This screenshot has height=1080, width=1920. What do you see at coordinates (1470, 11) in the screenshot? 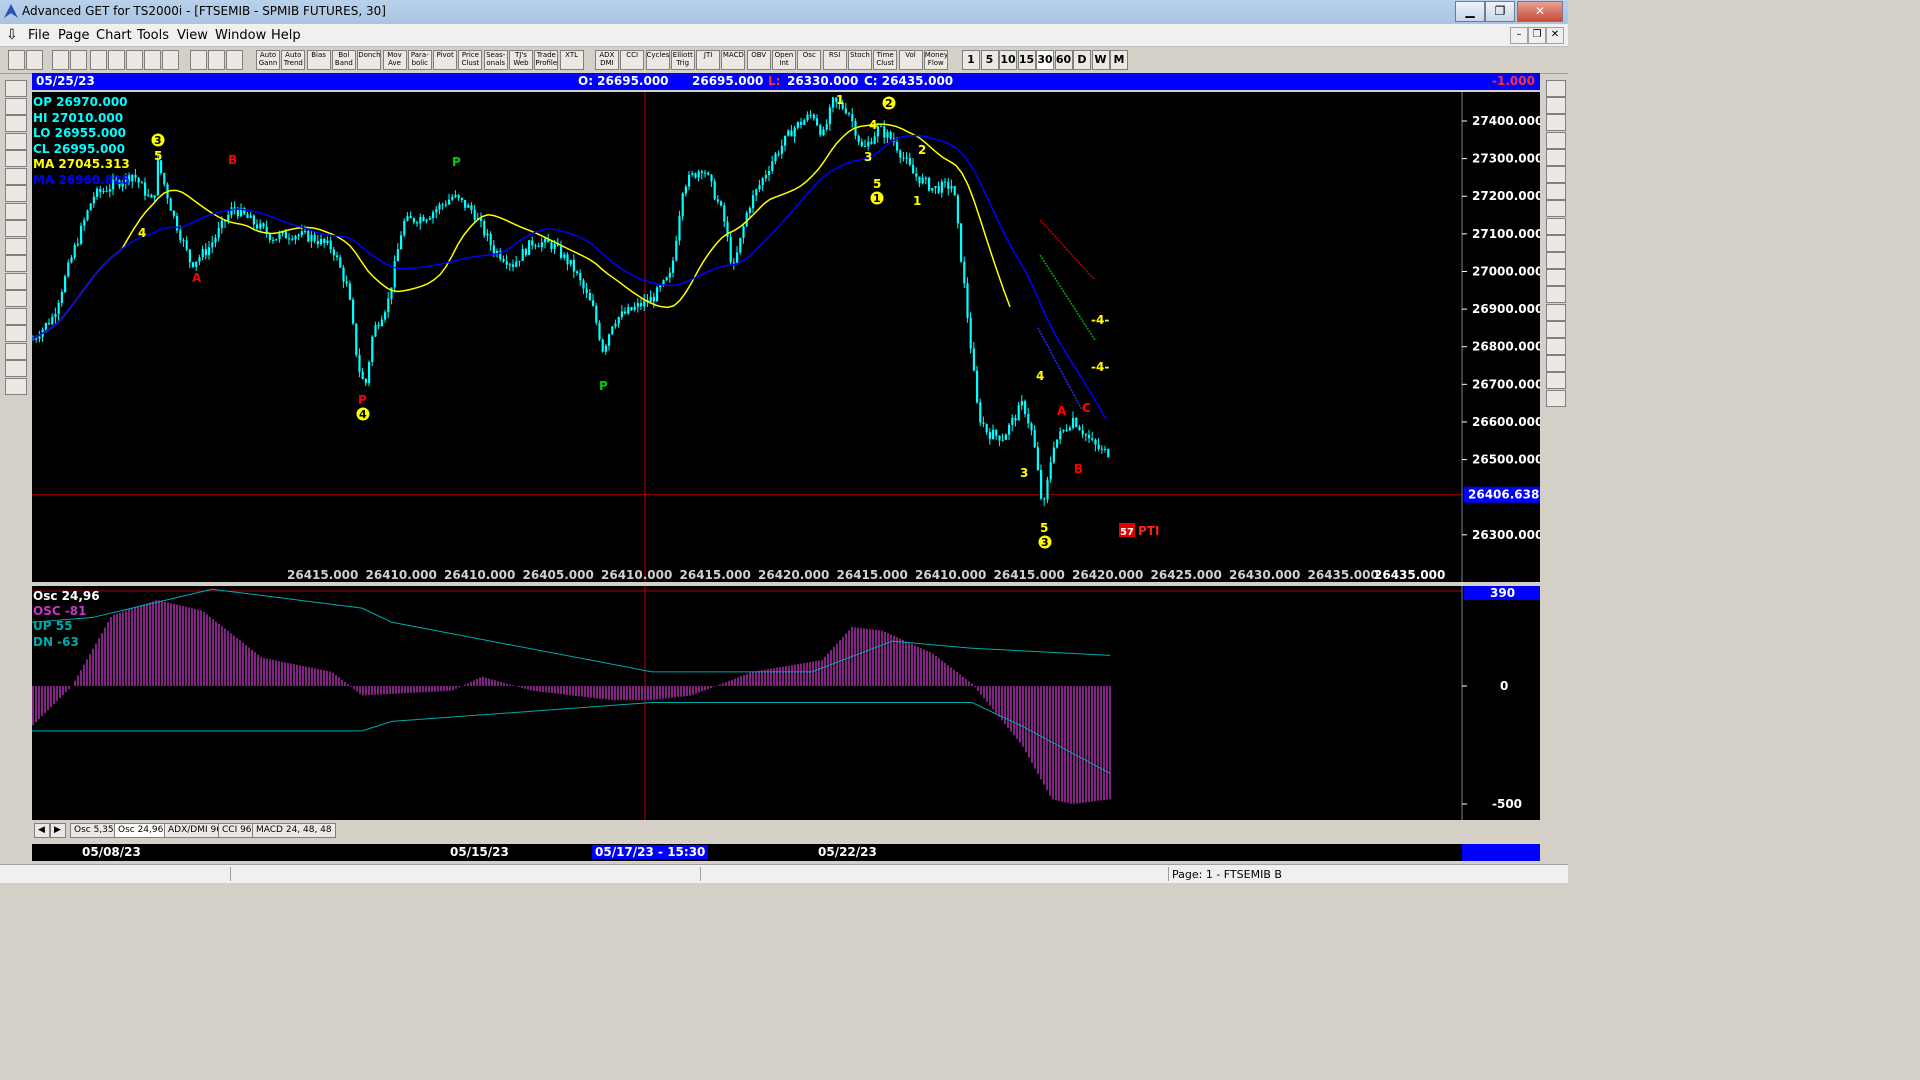
I see `minimize-button: ▁` at bounding box center [1470, 11].